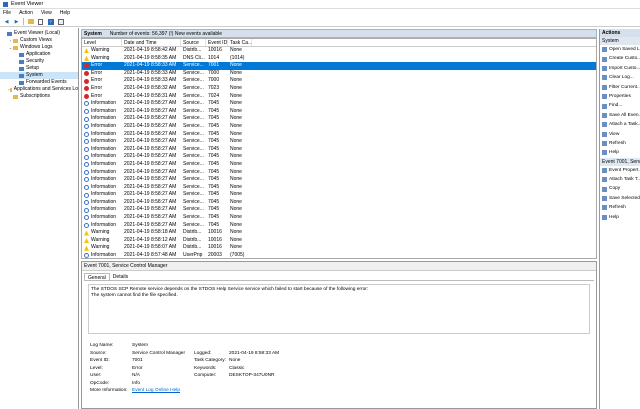 This screenshot has width=640, height=409. What do you see at coordinates (199, 391) in the screenshot?
I see `more-information-row: More Information: Event Log Online Help` at bounding box center [199, 391].